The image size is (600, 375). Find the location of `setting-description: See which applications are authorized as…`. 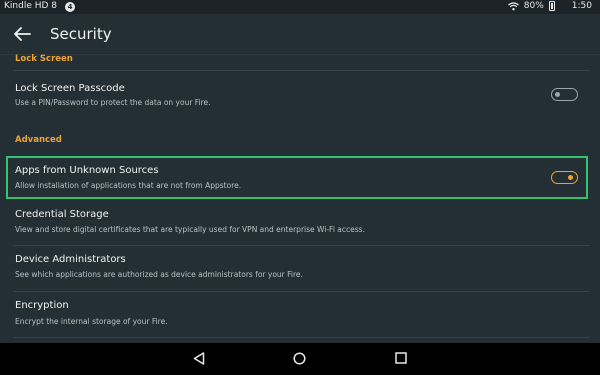

setting-description: See which applications are authorized as… is located at coordinates (159, 274).